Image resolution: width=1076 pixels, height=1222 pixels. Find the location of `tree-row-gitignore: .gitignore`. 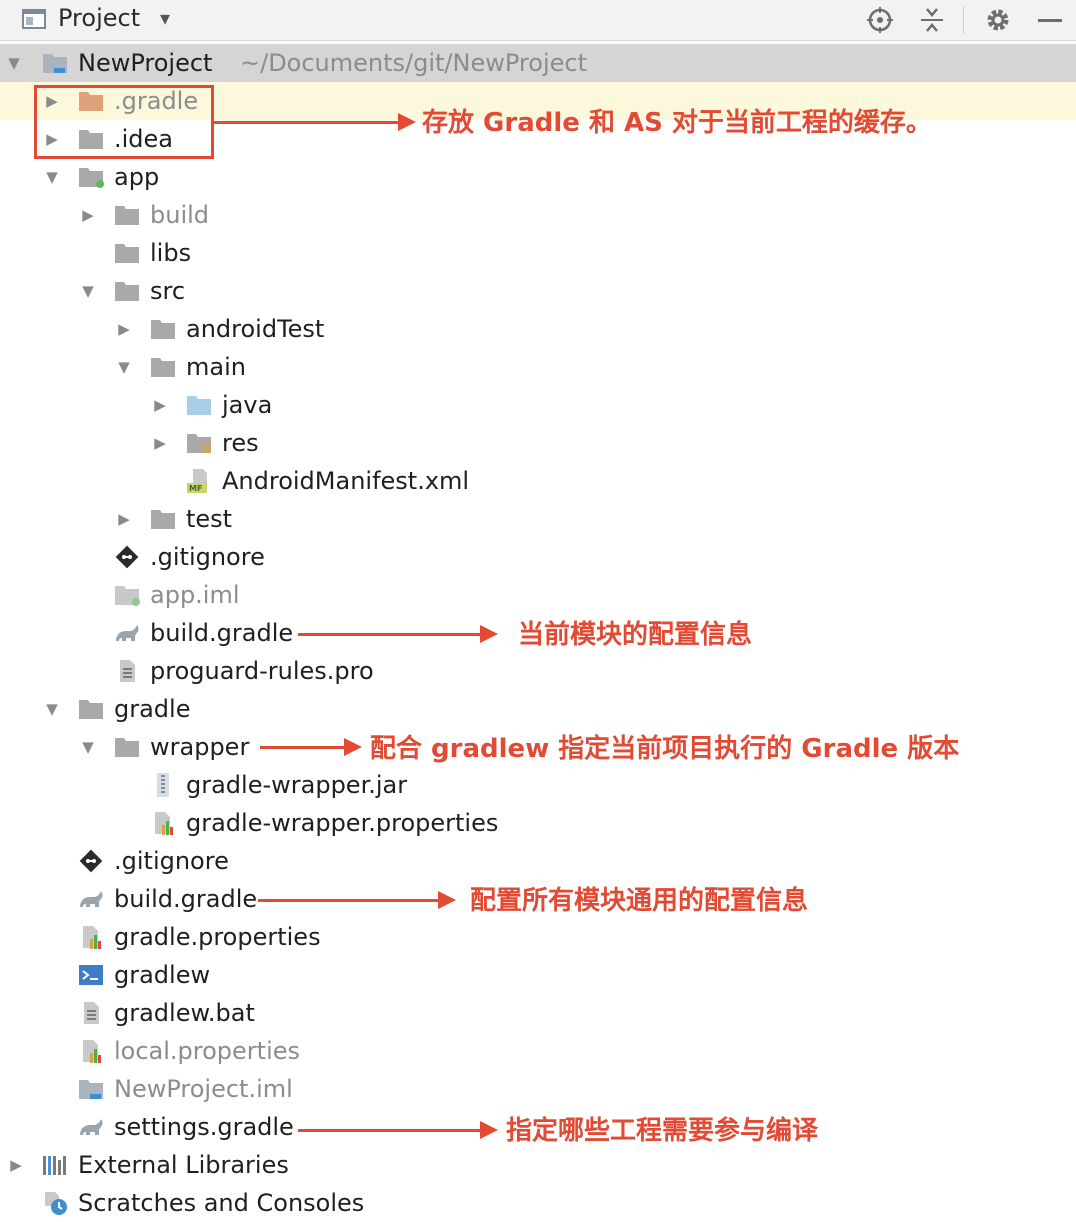

tree-row-gitignore: .gitignore is located at coordinates (538, 861).